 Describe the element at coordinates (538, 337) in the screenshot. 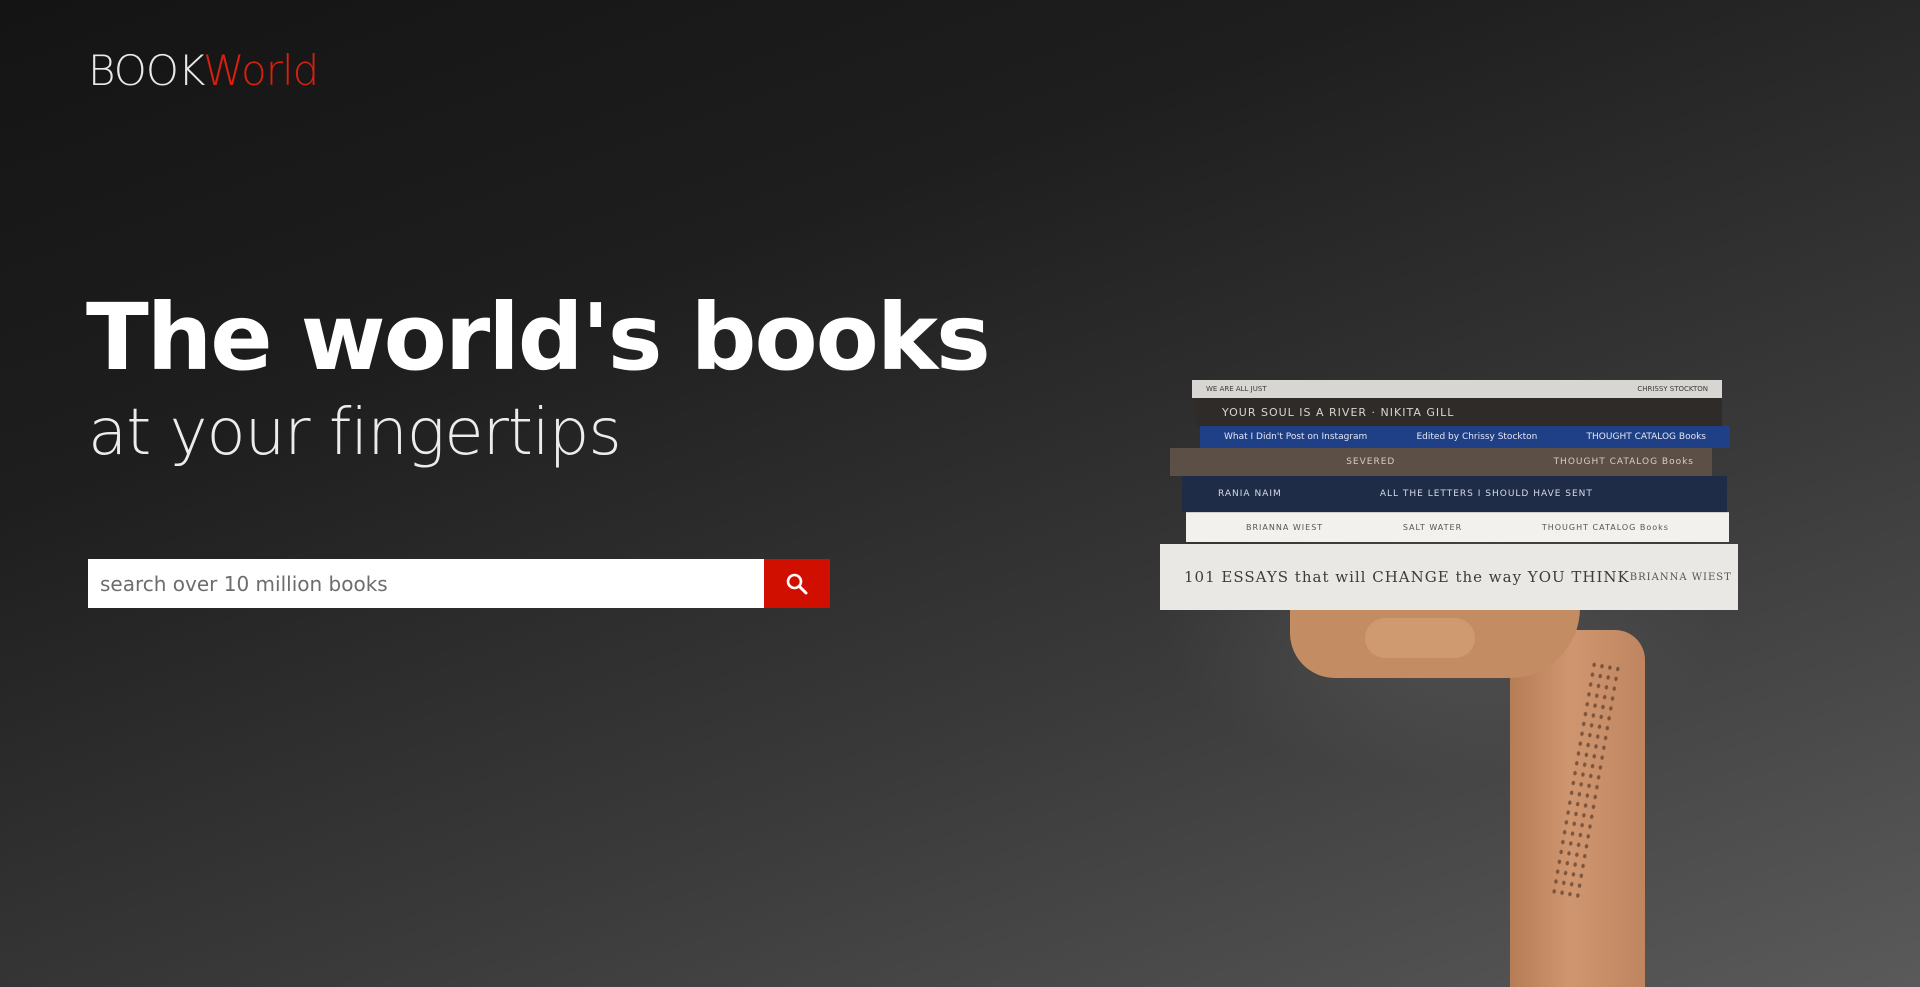

I see `hero-title: The world's books` at that location.